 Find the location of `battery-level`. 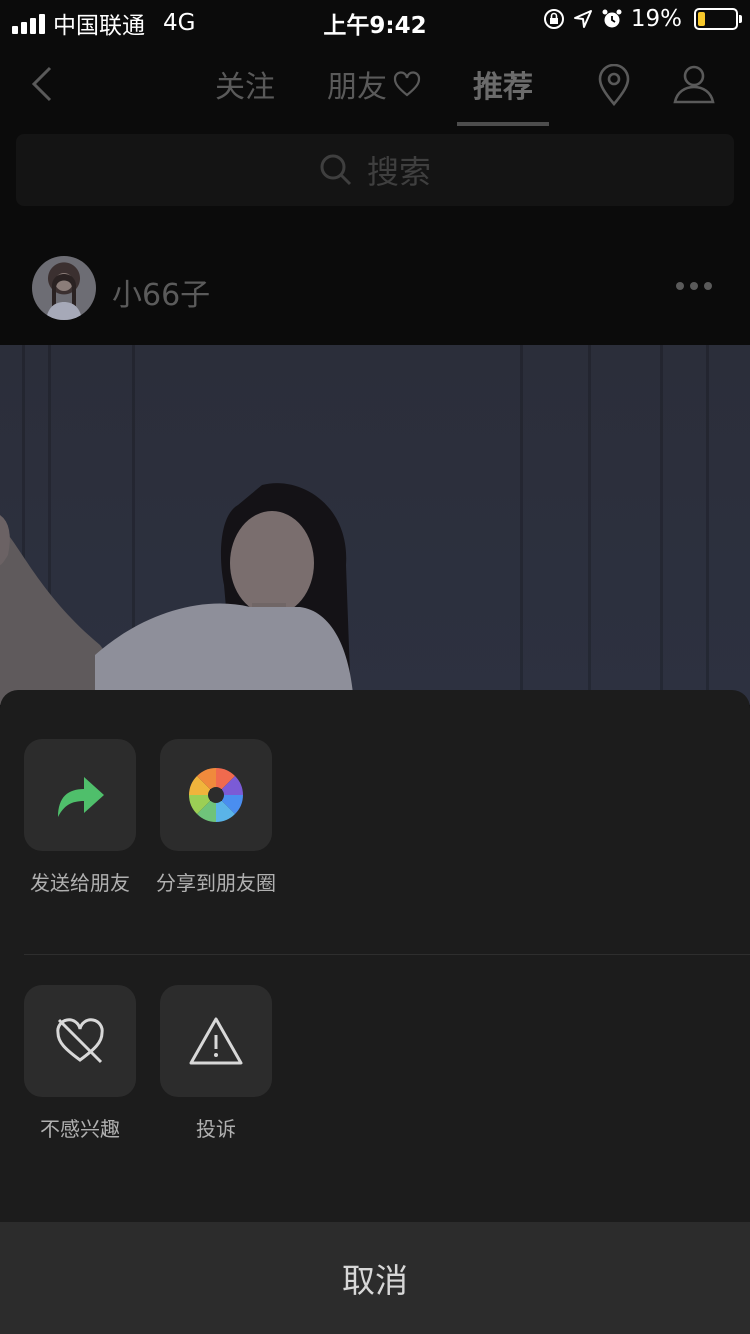

battery-level is located at coordinates (701, 19).